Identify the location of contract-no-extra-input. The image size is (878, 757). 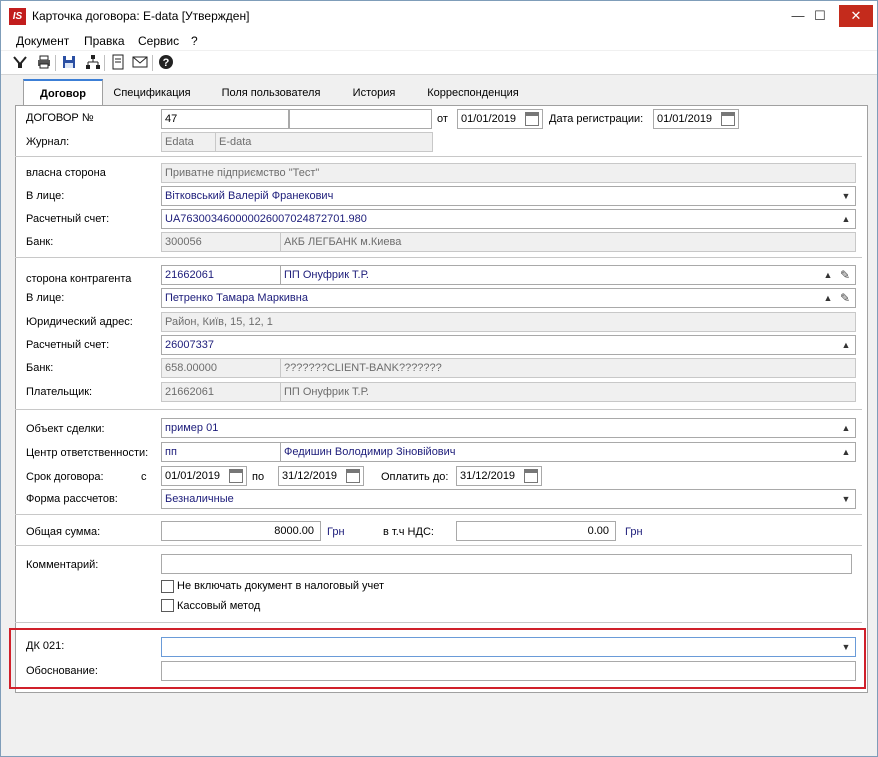
(360, 119).